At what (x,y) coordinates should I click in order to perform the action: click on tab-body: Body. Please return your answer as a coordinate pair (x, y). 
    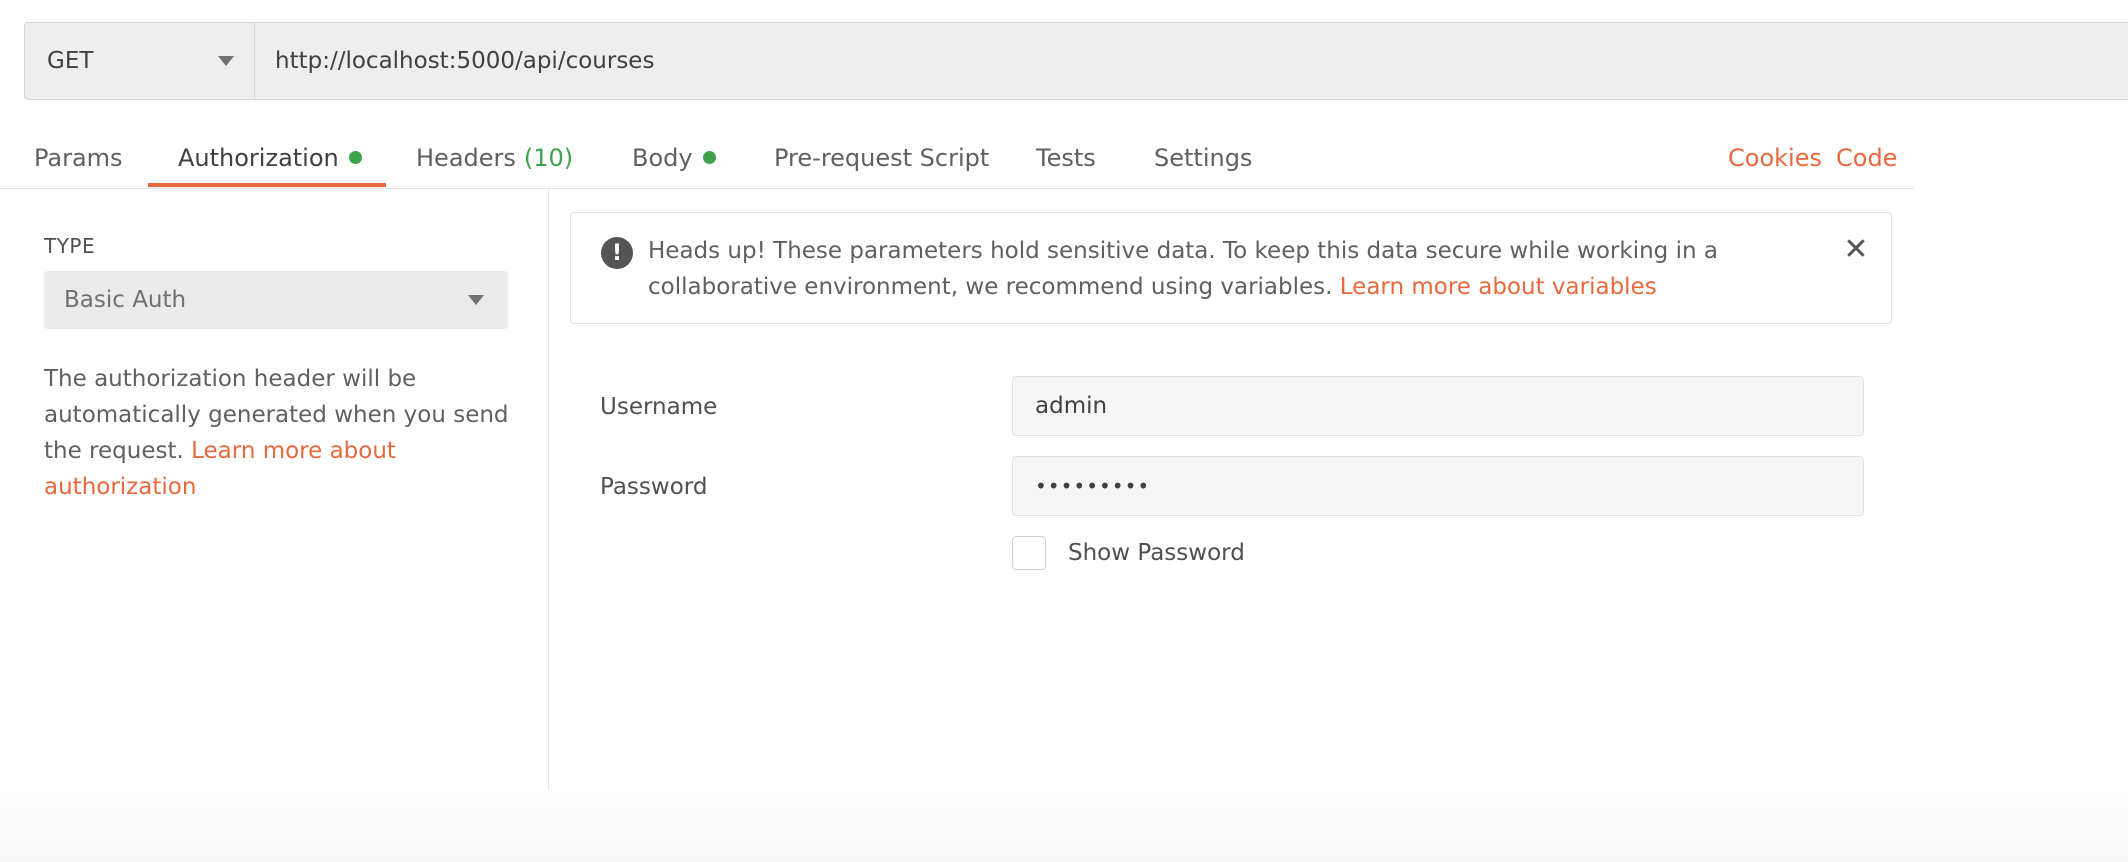
    Looking at the image, I should click on (674, 157).